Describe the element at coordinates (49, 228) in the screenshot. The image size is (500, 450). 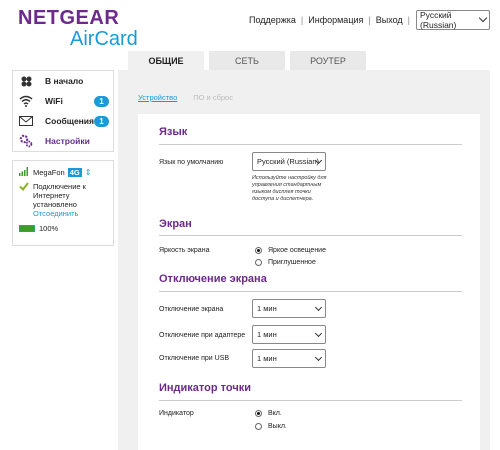
I see `battery-level: 100%` at that location.